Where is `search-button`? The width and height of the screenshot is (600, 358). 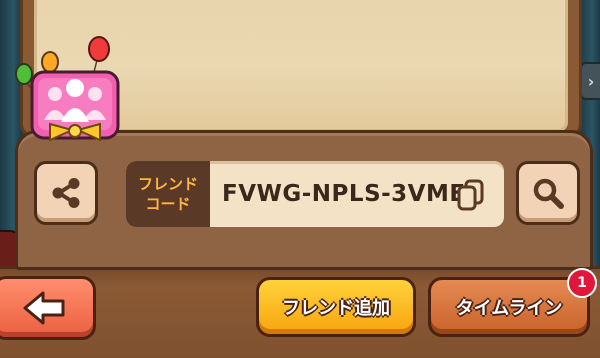
search-button is located at coordinates (548, 193).